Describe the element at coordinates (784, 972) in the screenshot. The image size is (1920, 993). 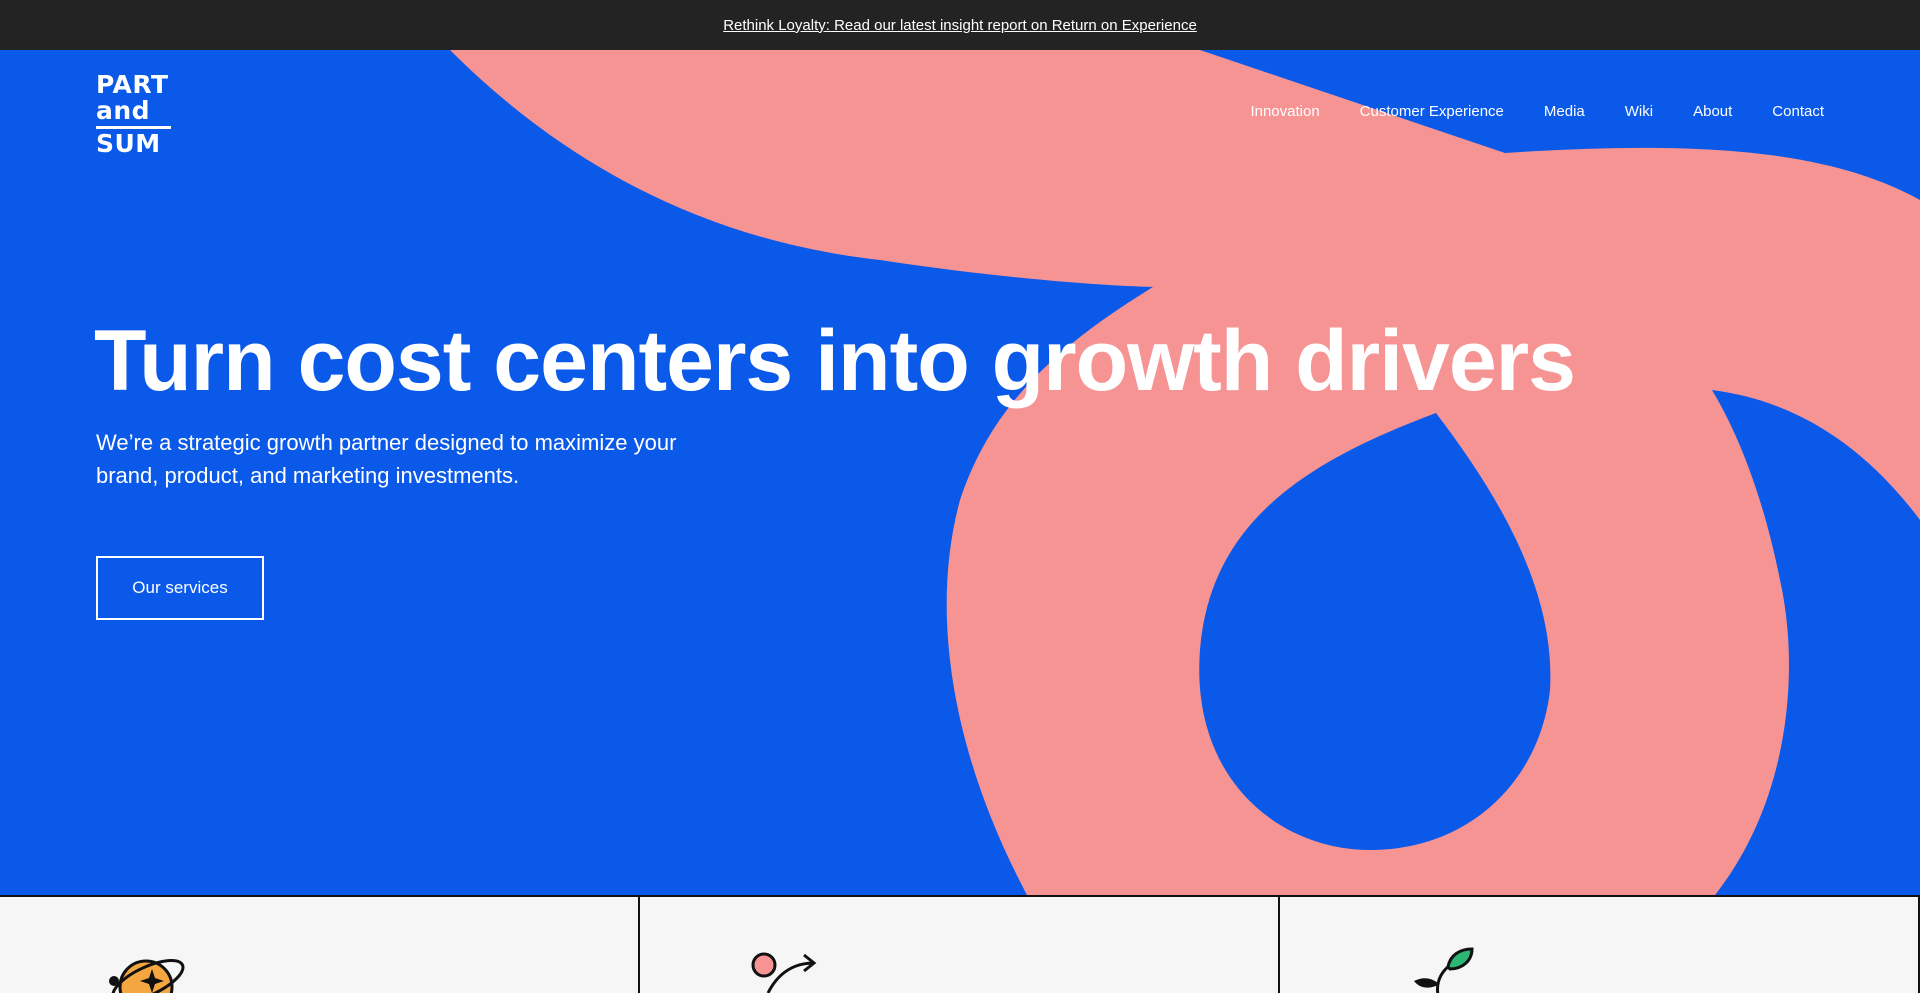
I see `arrow-path-icon` at that location.